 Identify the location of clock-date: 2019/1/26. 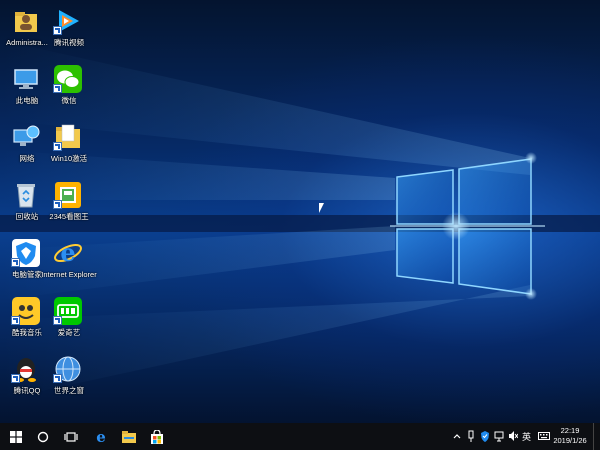
(570, 440).